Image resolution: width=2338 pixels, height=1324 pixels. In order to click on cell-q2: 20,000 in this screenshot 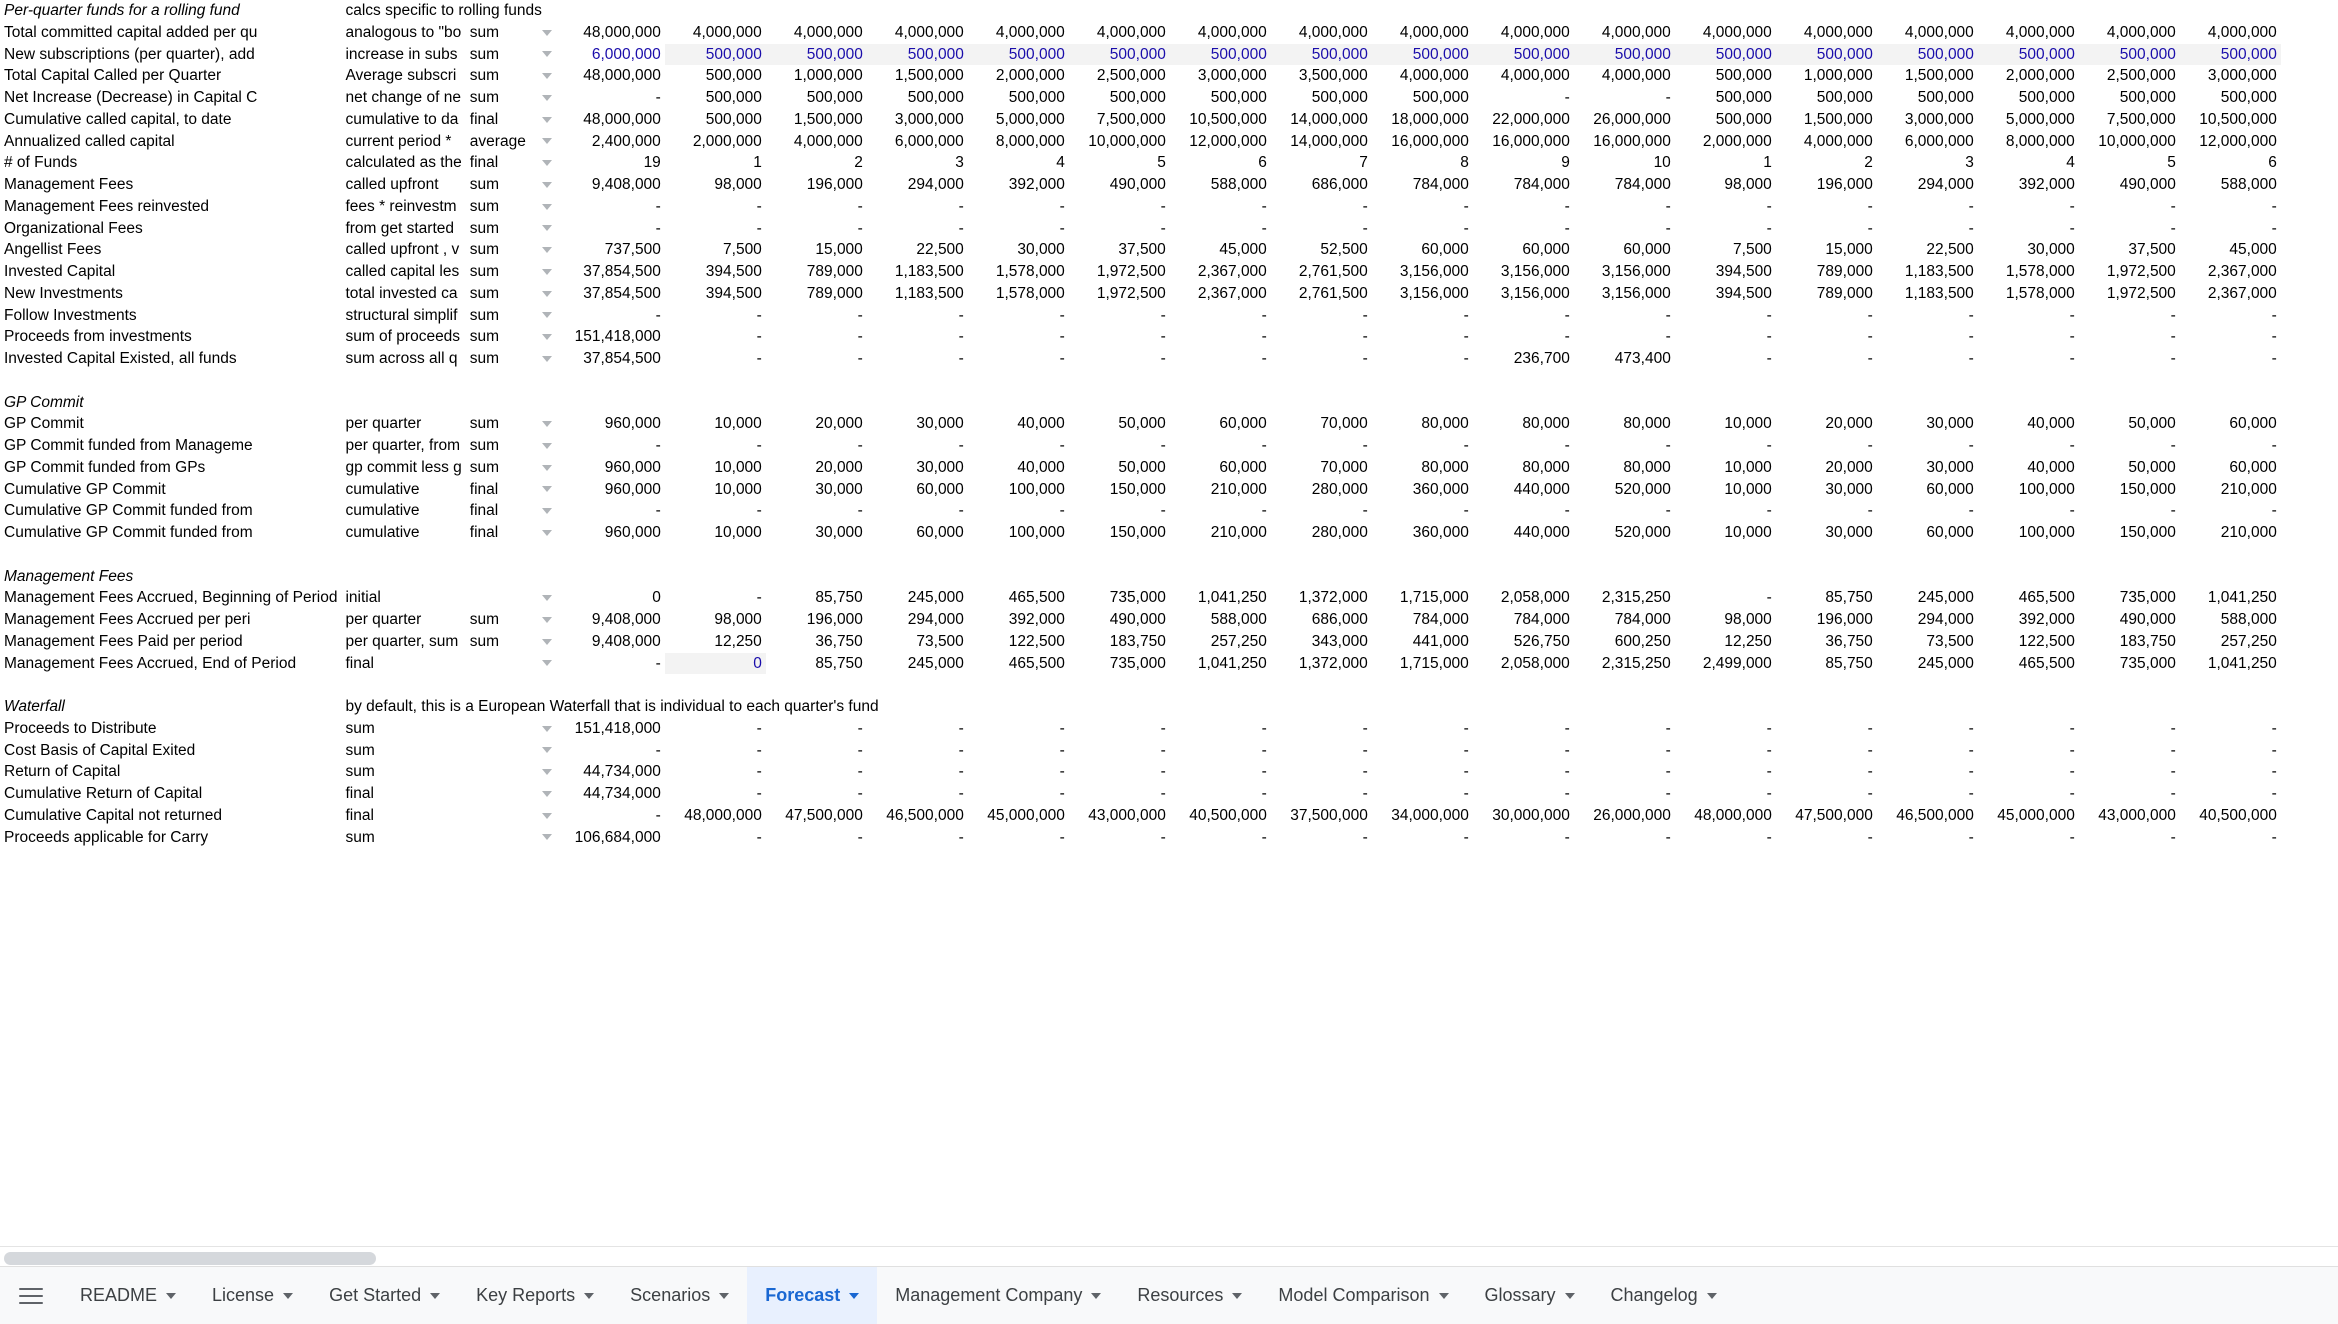, I will do `click(816, 424)`.